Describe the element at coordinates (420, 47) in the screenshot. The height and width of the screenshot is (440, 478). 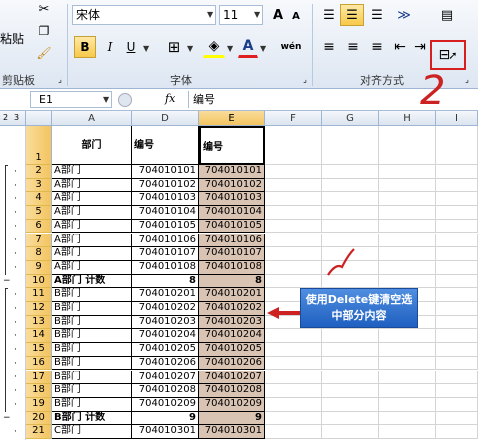
I see `increase-indent-icon: ⇥` at that location.